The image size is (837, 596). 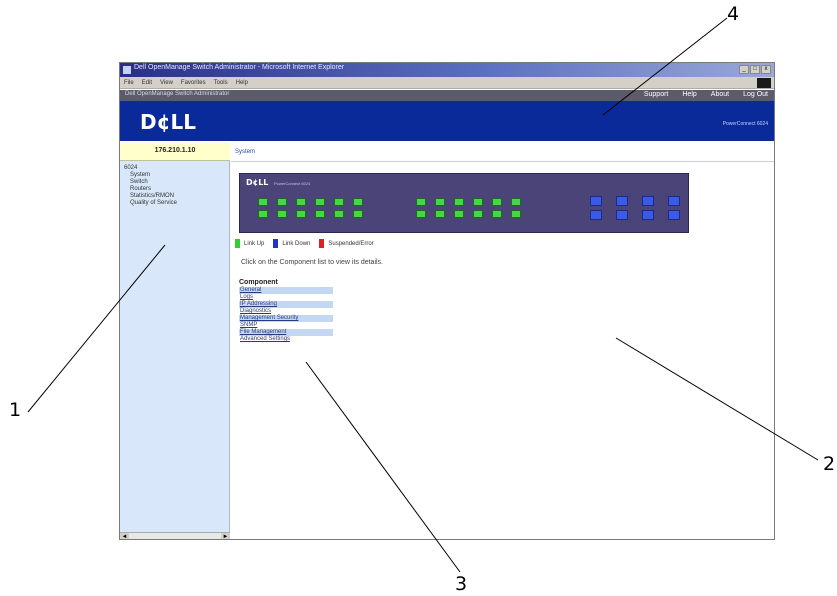 I want to click on browser-icon, so click(x=127, y=70).